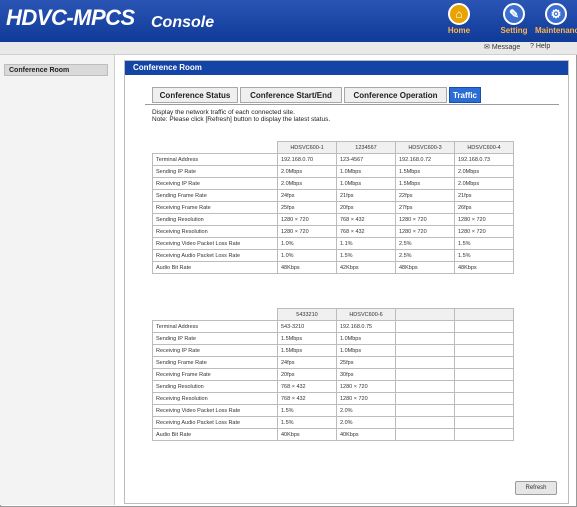 The image size is (577, 507). I want to click on page-title: Conference Room, so click(346, 68).